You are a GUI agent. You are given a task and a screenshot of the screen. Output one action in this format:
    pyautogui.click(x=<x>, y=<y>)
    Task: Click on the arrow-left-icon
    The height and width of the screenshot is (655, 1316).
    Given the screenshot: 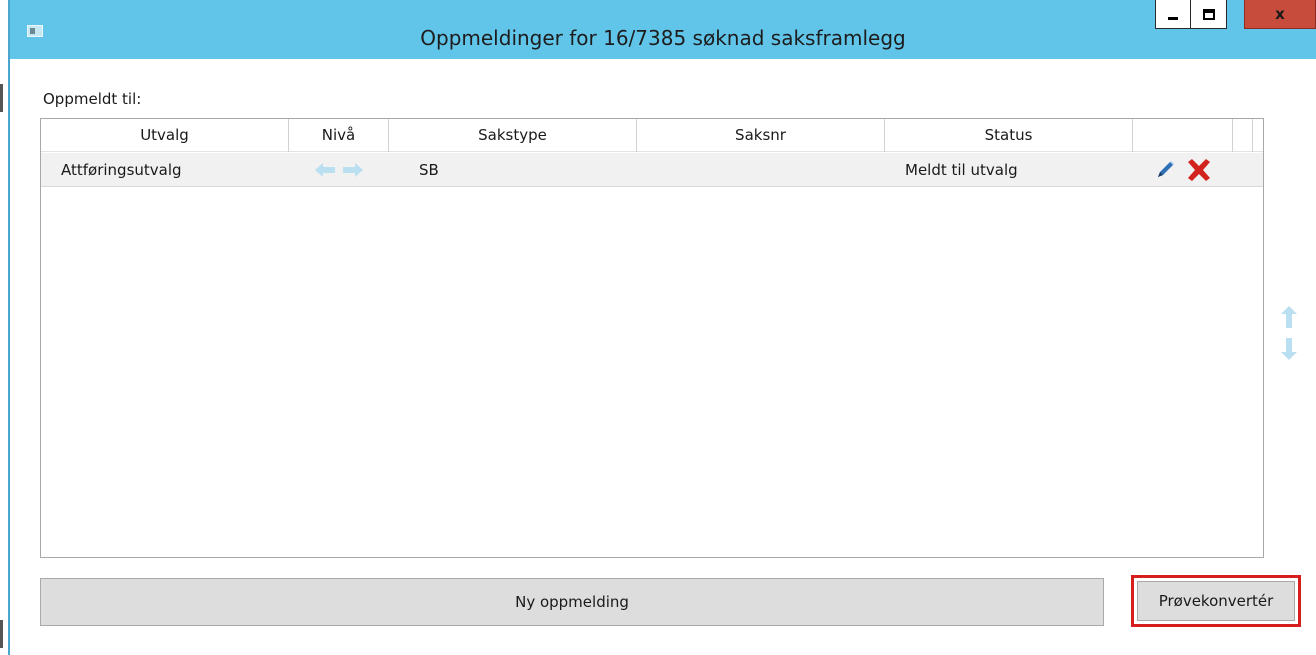 What is the action you would take?
    pyautogui.click(x=325, y=170)
    